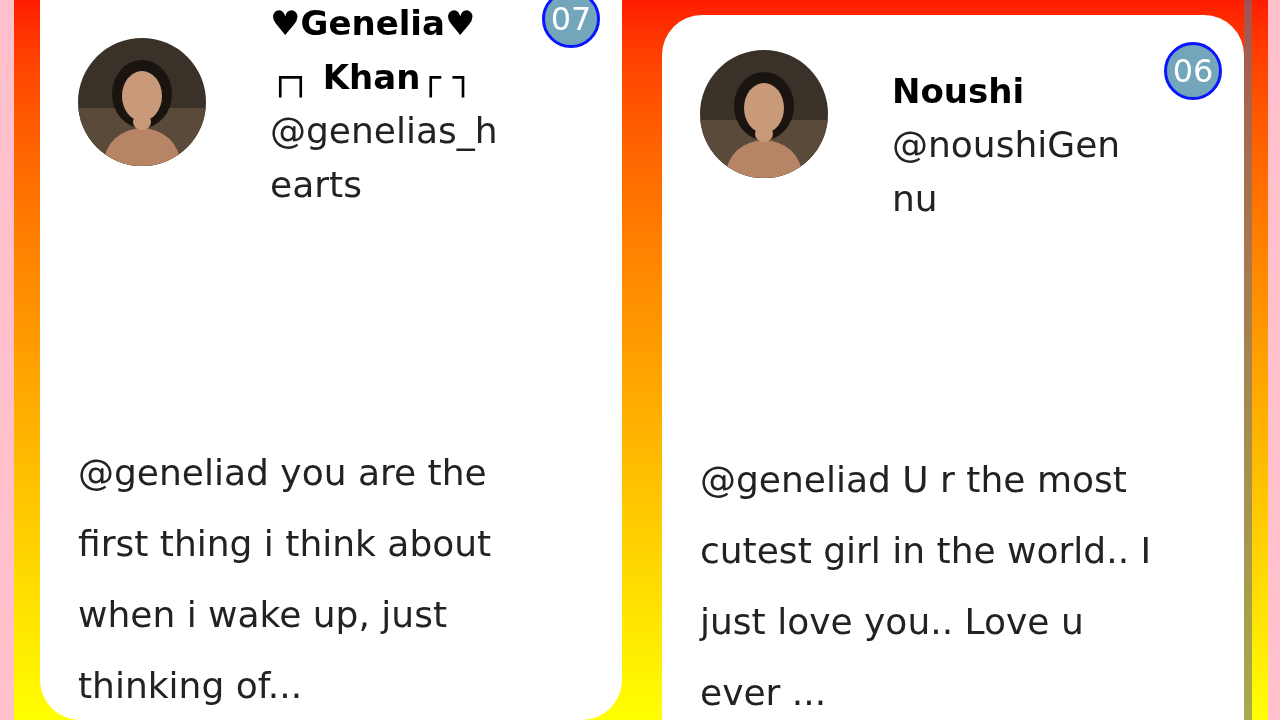 The height and width of the screenshot is (720, 1280). Describe the element at coordinates (959, 91) in the screenshot. I see `user-name: Noushi` at that location.